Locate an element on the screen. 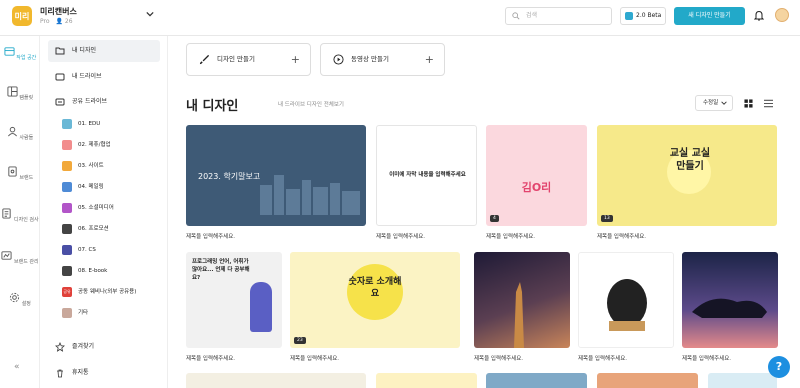 This screenshot has width=800, height=388. page-count-badge: 4 is located at coordinates (494, 218).